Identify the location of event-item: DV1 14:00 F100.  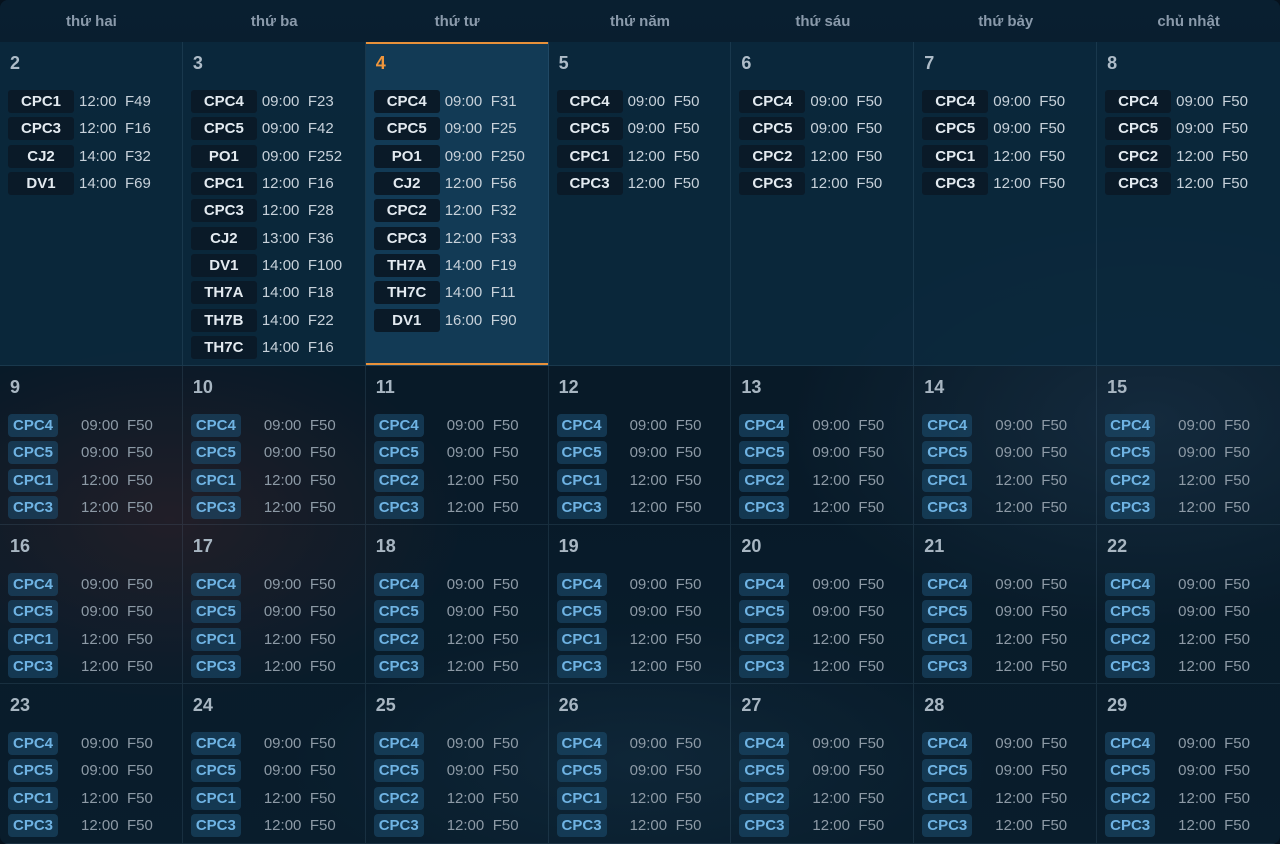
(277, 265).